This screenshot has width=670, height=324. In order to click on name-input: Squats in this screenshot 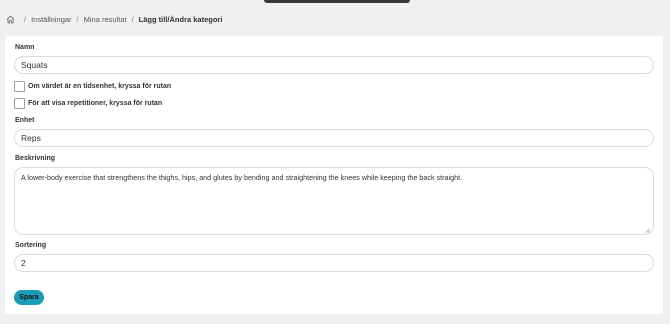, I will do `click(334, 65)`.